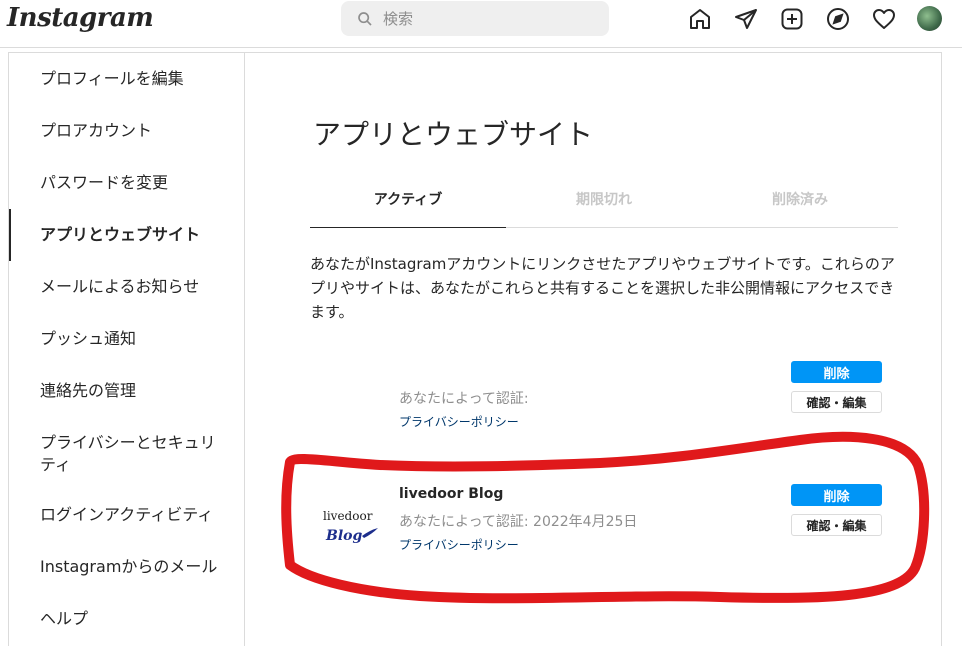  I want to click on app-authorized-text: あなたによって認証: 2022年4月25日, so click(518, 522).